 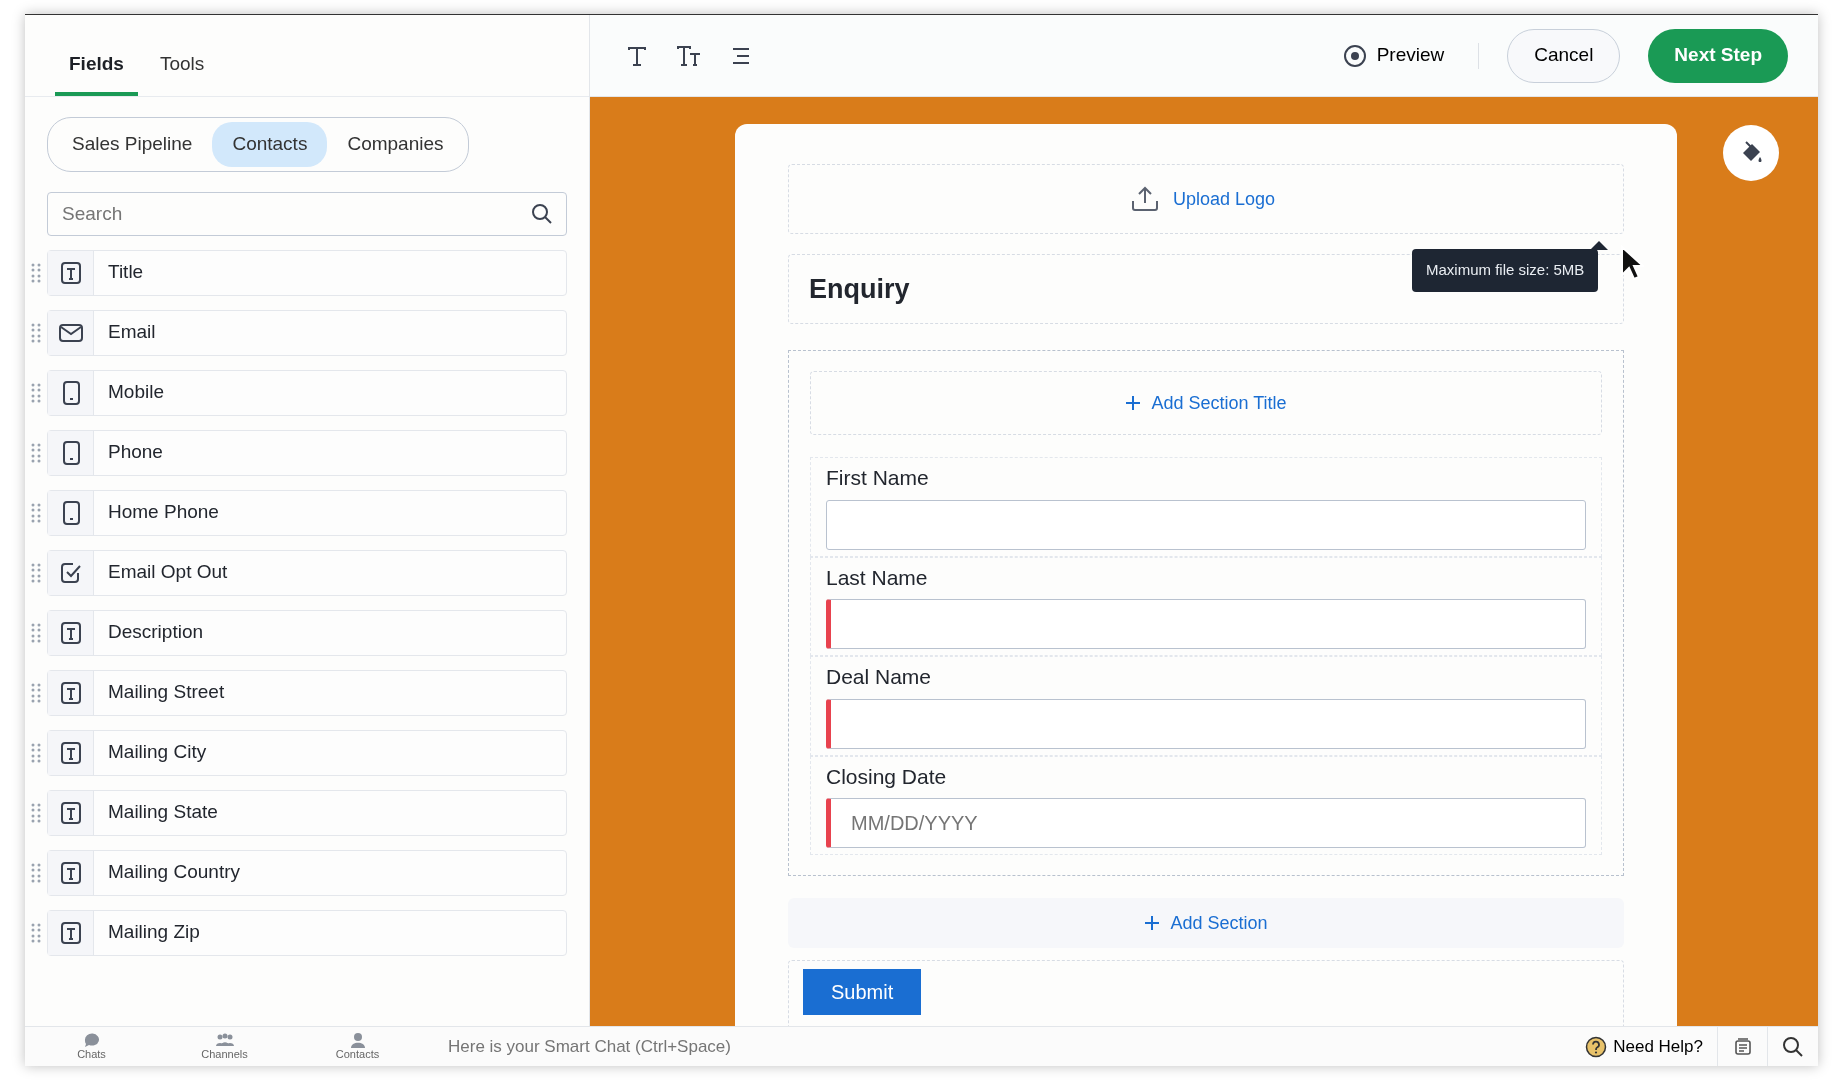 I want to click on field-label: Last Name, so click(x=877, y=577).